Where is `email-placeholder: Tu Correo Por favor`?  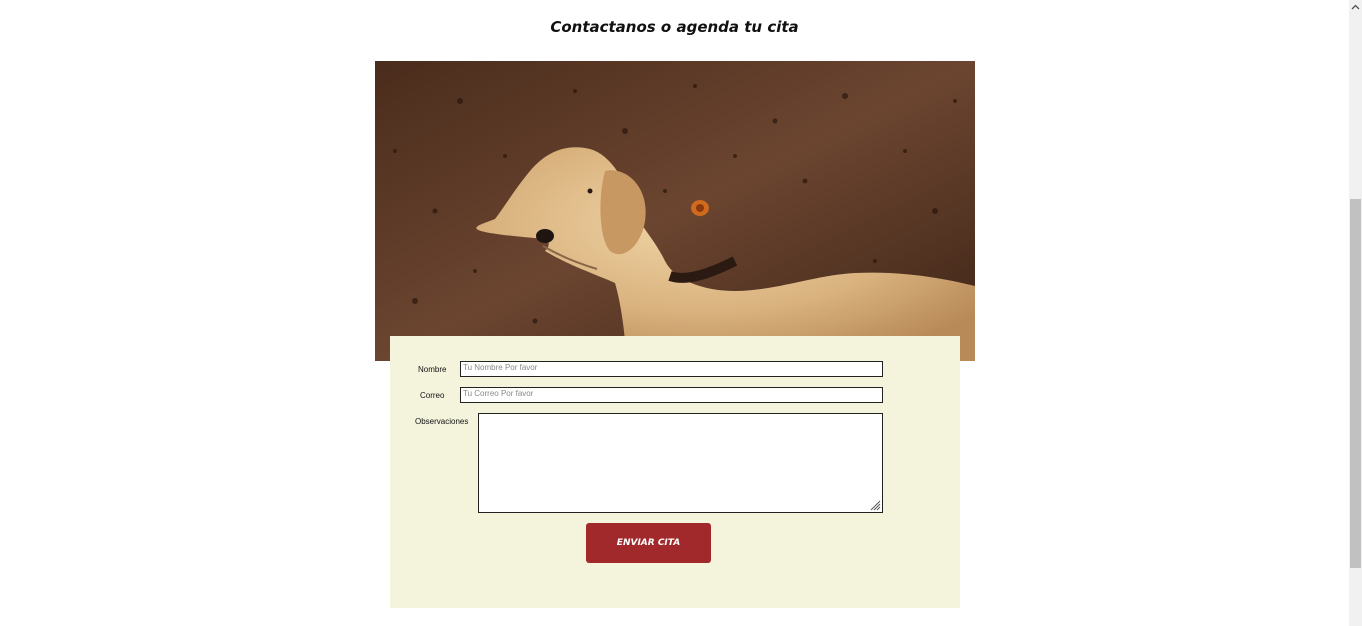
email-placeholder: Tu Correo Por favor is located at coordinates (498, 393).